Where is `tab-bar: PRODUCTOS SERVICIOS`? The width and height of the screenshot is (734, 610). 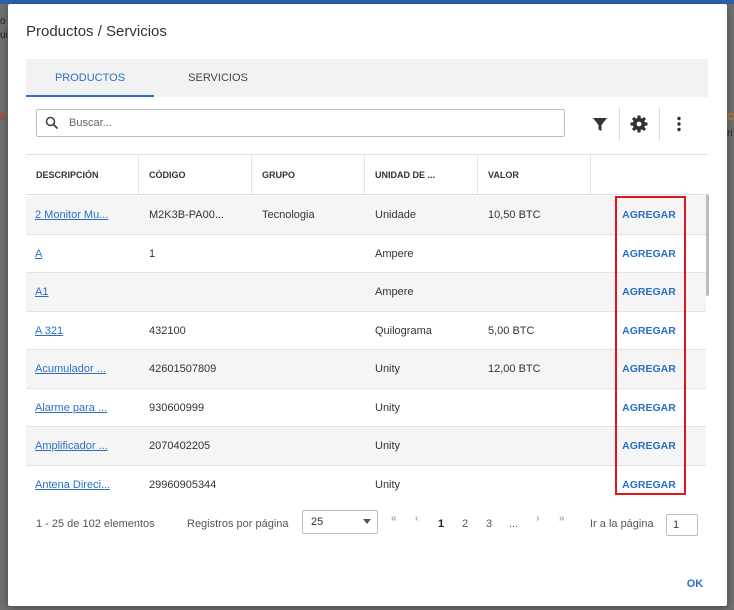 tab-bar: PRODUCTOS SERVICIOS is located at coordinates (367, 78).